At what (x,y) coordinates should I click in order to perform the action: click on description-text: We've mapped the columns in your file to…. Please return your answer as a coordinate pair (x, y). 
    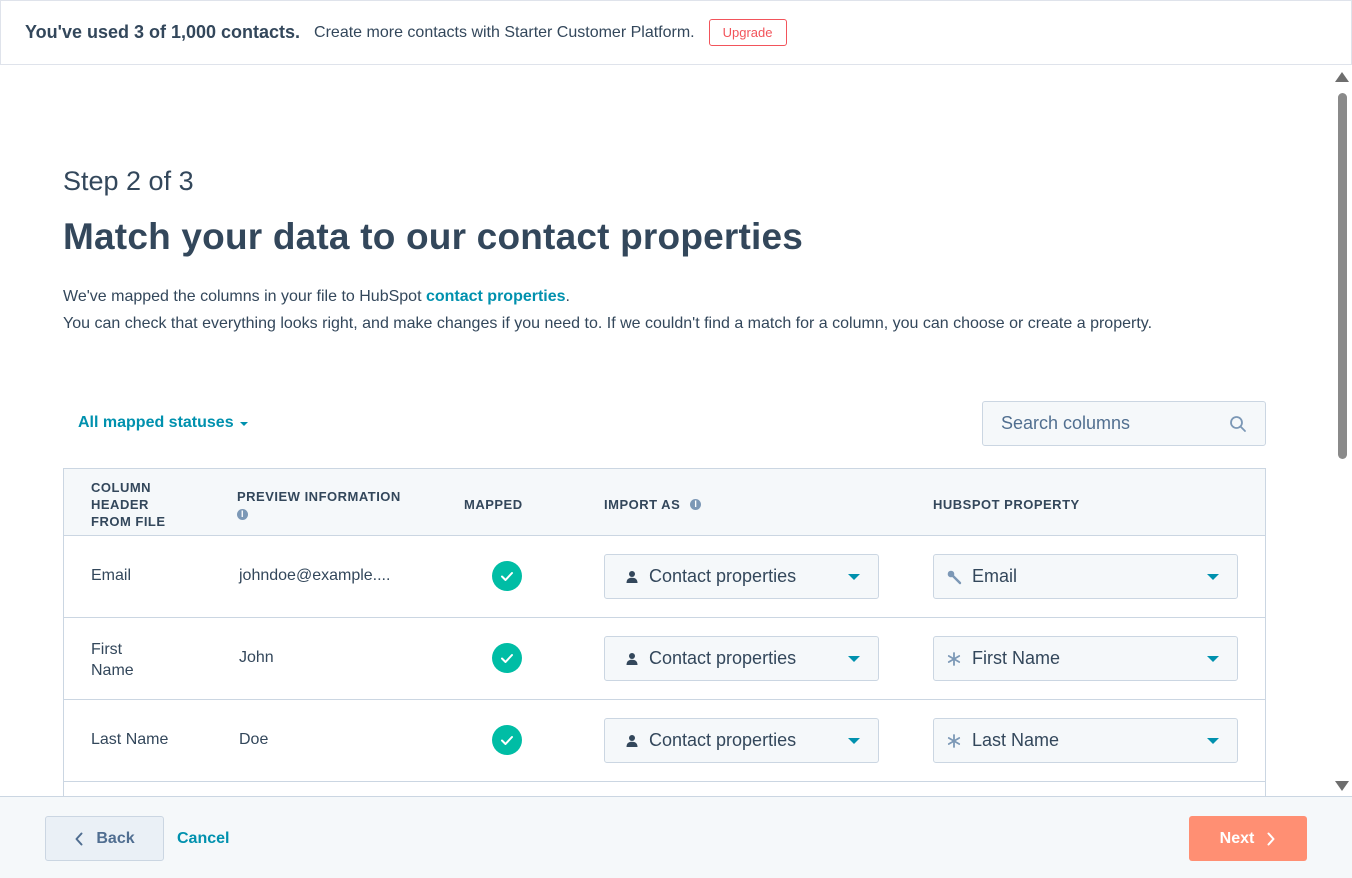
    Looking at the image, I should click on (244, 296).